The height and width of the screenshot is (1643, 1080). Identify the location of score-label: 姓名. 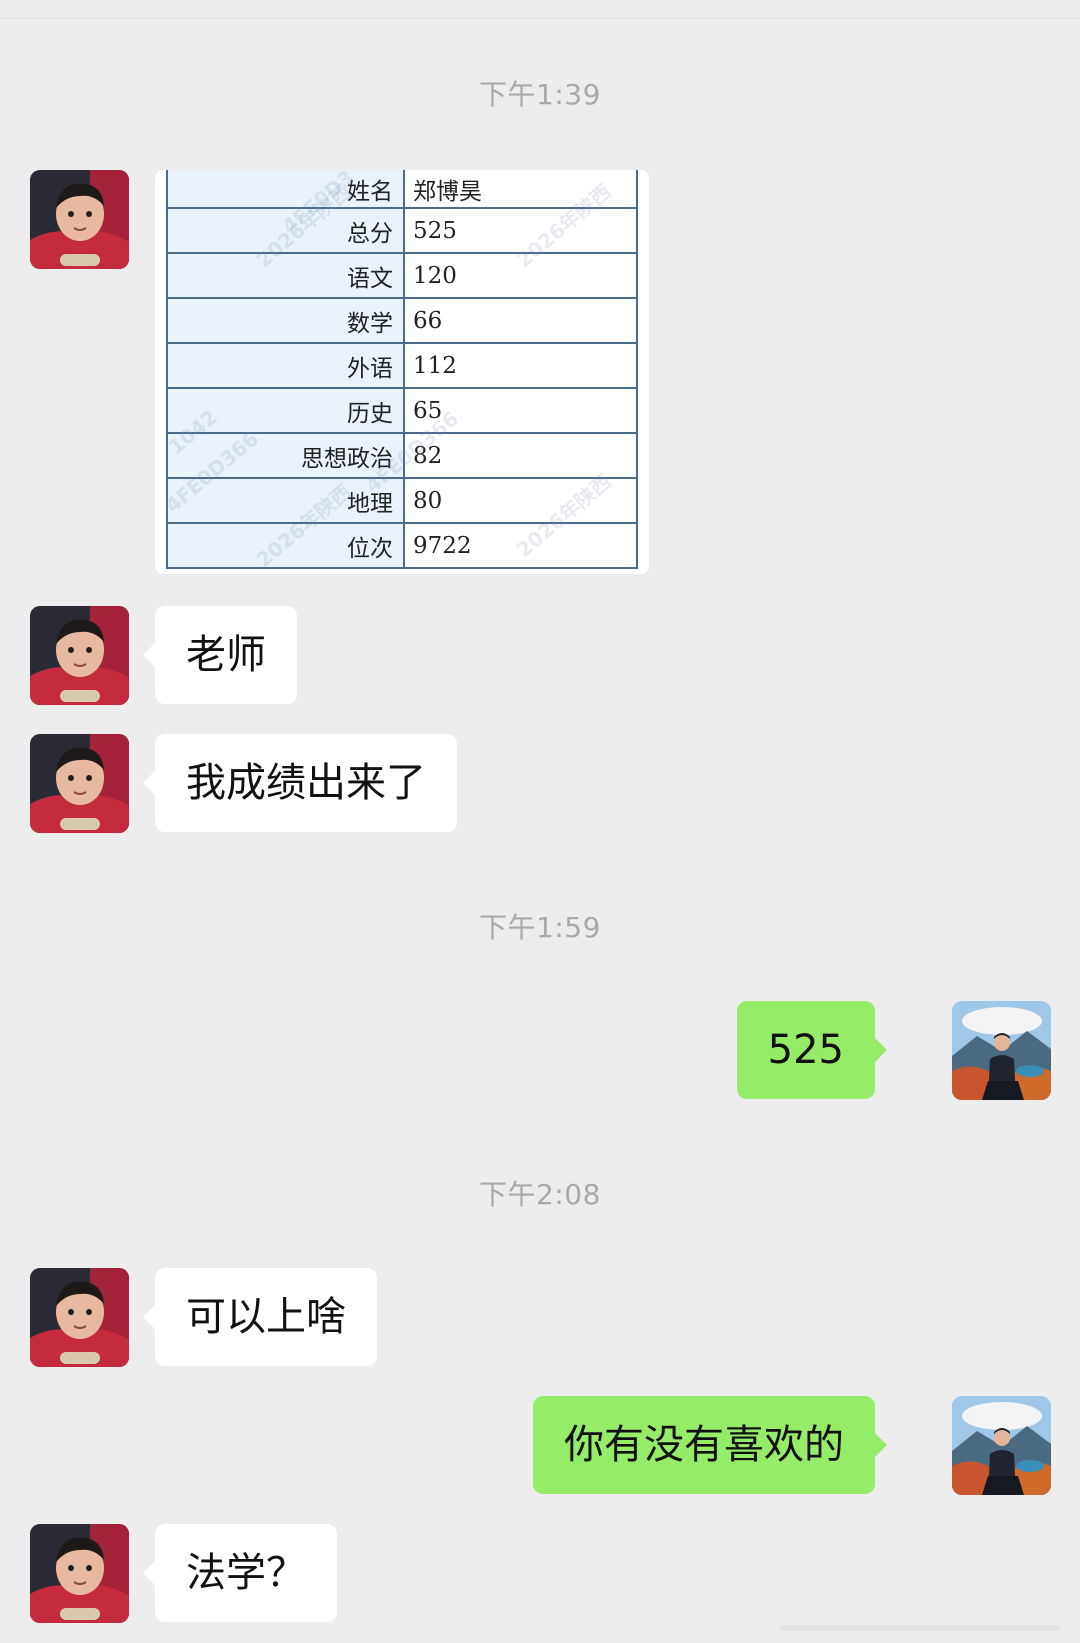
(285, 189).